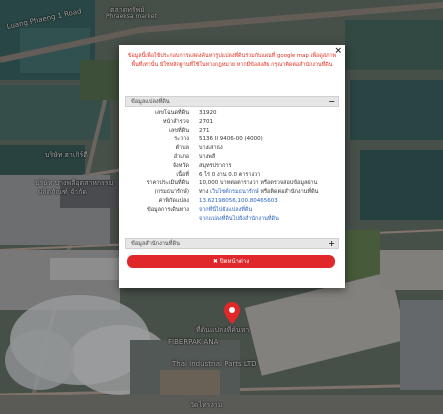 The width and height of the screenshot is (443, 414). Describe the element at coordinates (331, 101) in the screenshot. I see `collapse-icon: −` at that location.